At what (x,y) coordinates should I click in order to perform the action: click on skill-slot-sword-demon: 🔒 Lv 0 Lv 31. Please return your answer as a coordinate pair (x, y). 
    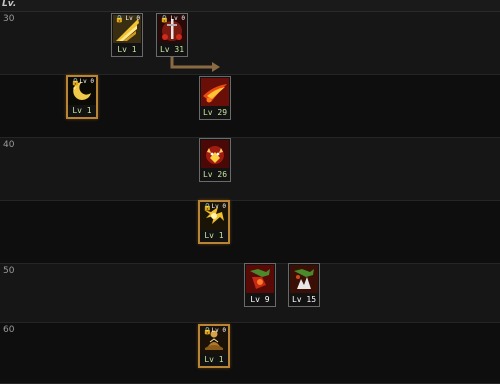
    Looking at the image, I should click on (172, 35).